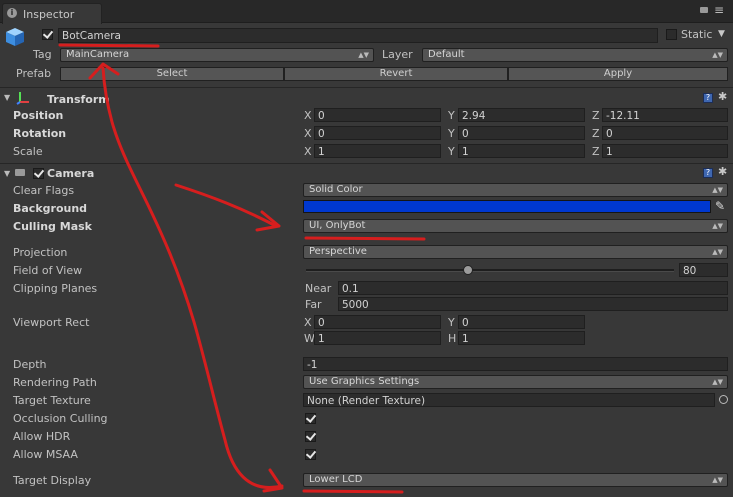 Image resolution: width=733 pixels, height=497 pixels. I want to click on underline-target-display, so click(353, 491).